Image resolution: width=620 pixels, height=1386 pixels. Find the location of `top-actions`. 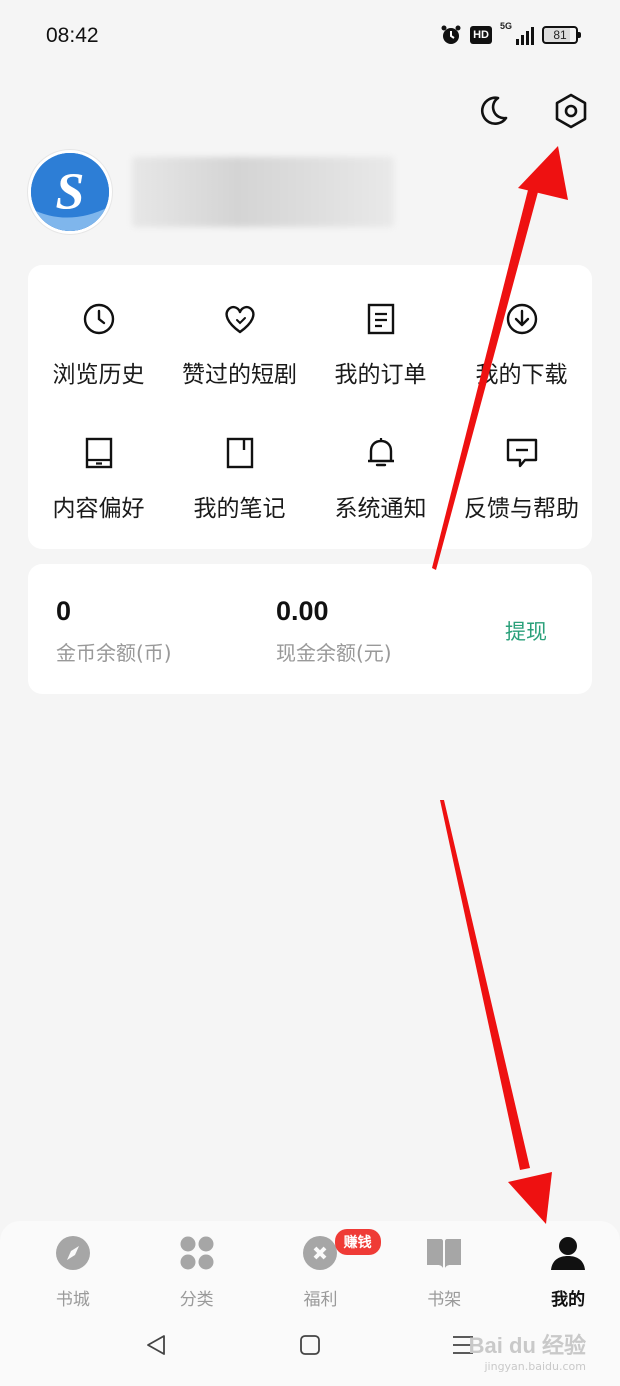

top-actions is located at coordinates (532, 111).